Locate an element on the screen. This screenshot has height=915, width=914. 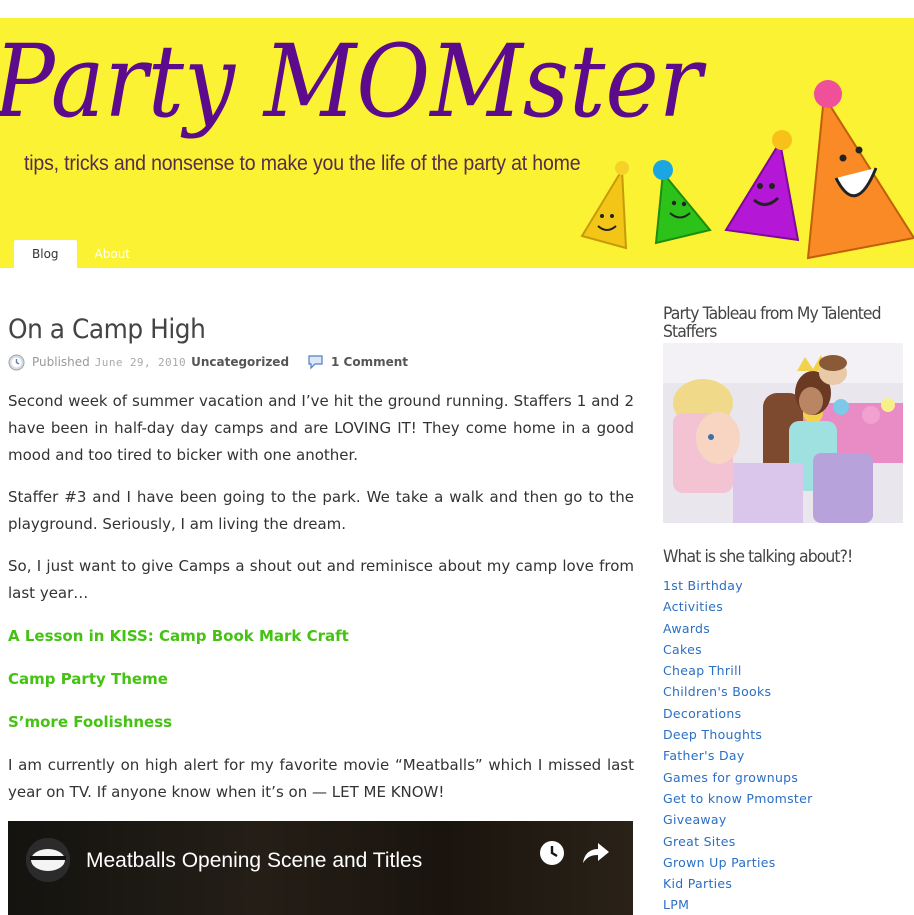
channel-avatar is located at coordinates (48, 860).